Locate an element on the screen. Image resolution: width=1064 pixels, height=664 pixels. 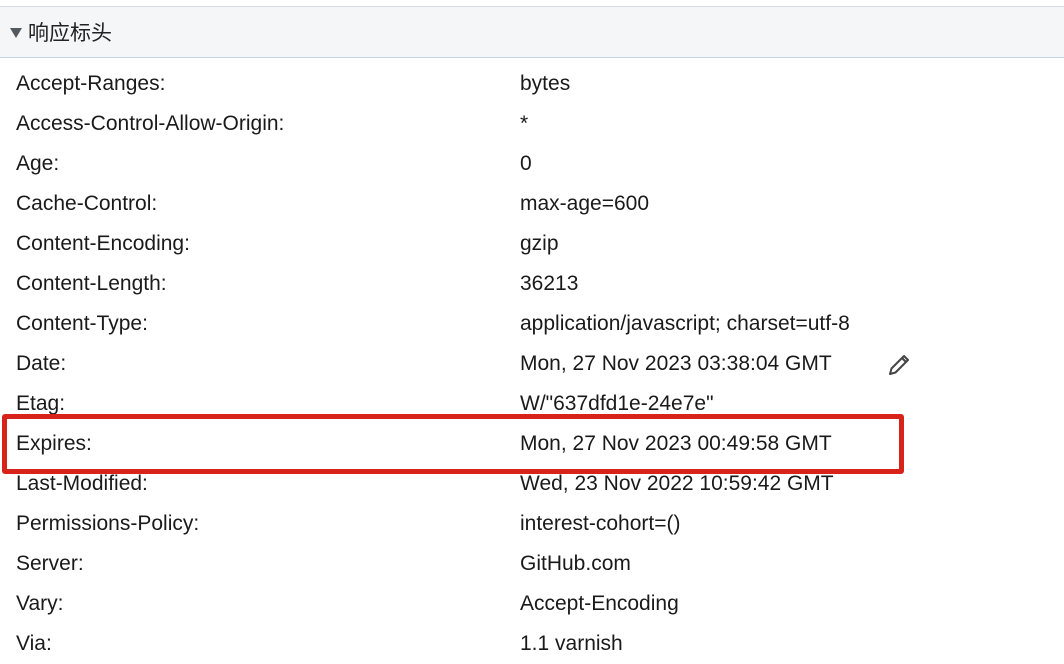
header-row: Content-Length: 36213 is located at coordinates (532, 284).